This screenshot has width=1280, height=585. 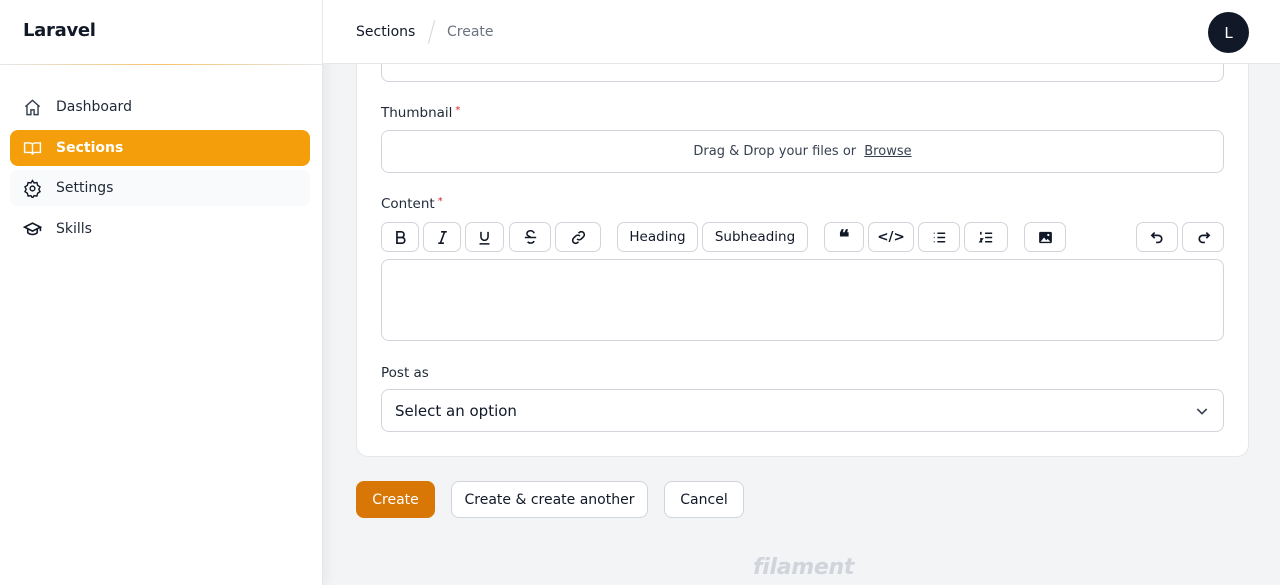 What do you see at coordinates (94, 107) in the screenshot?
I see `sidebar-item-label: Dashboard` at bounding box center [94, 107].